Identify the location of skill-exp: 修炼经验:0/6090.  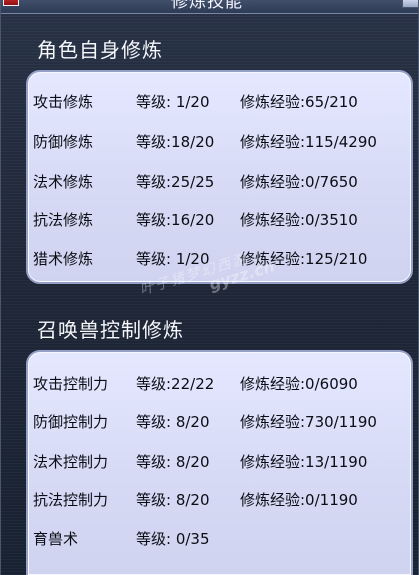
(299, 384).